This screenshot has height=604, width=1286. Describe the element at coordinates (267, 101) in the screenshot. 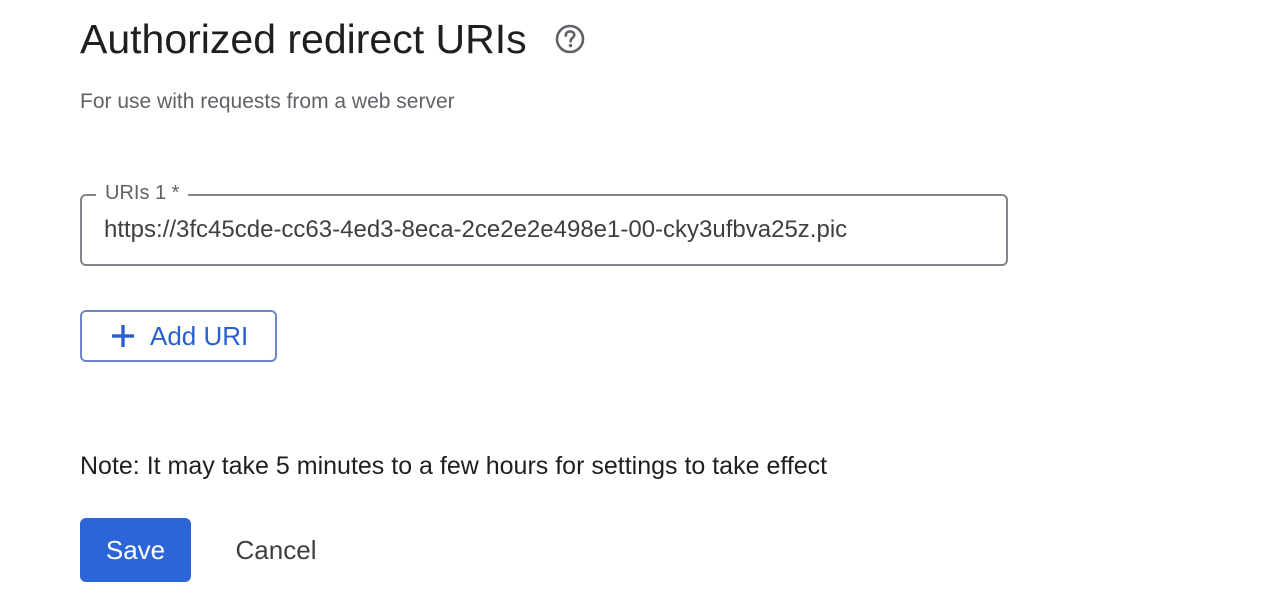

I see `section-subtitle: For use with requests from a web server` at that location.